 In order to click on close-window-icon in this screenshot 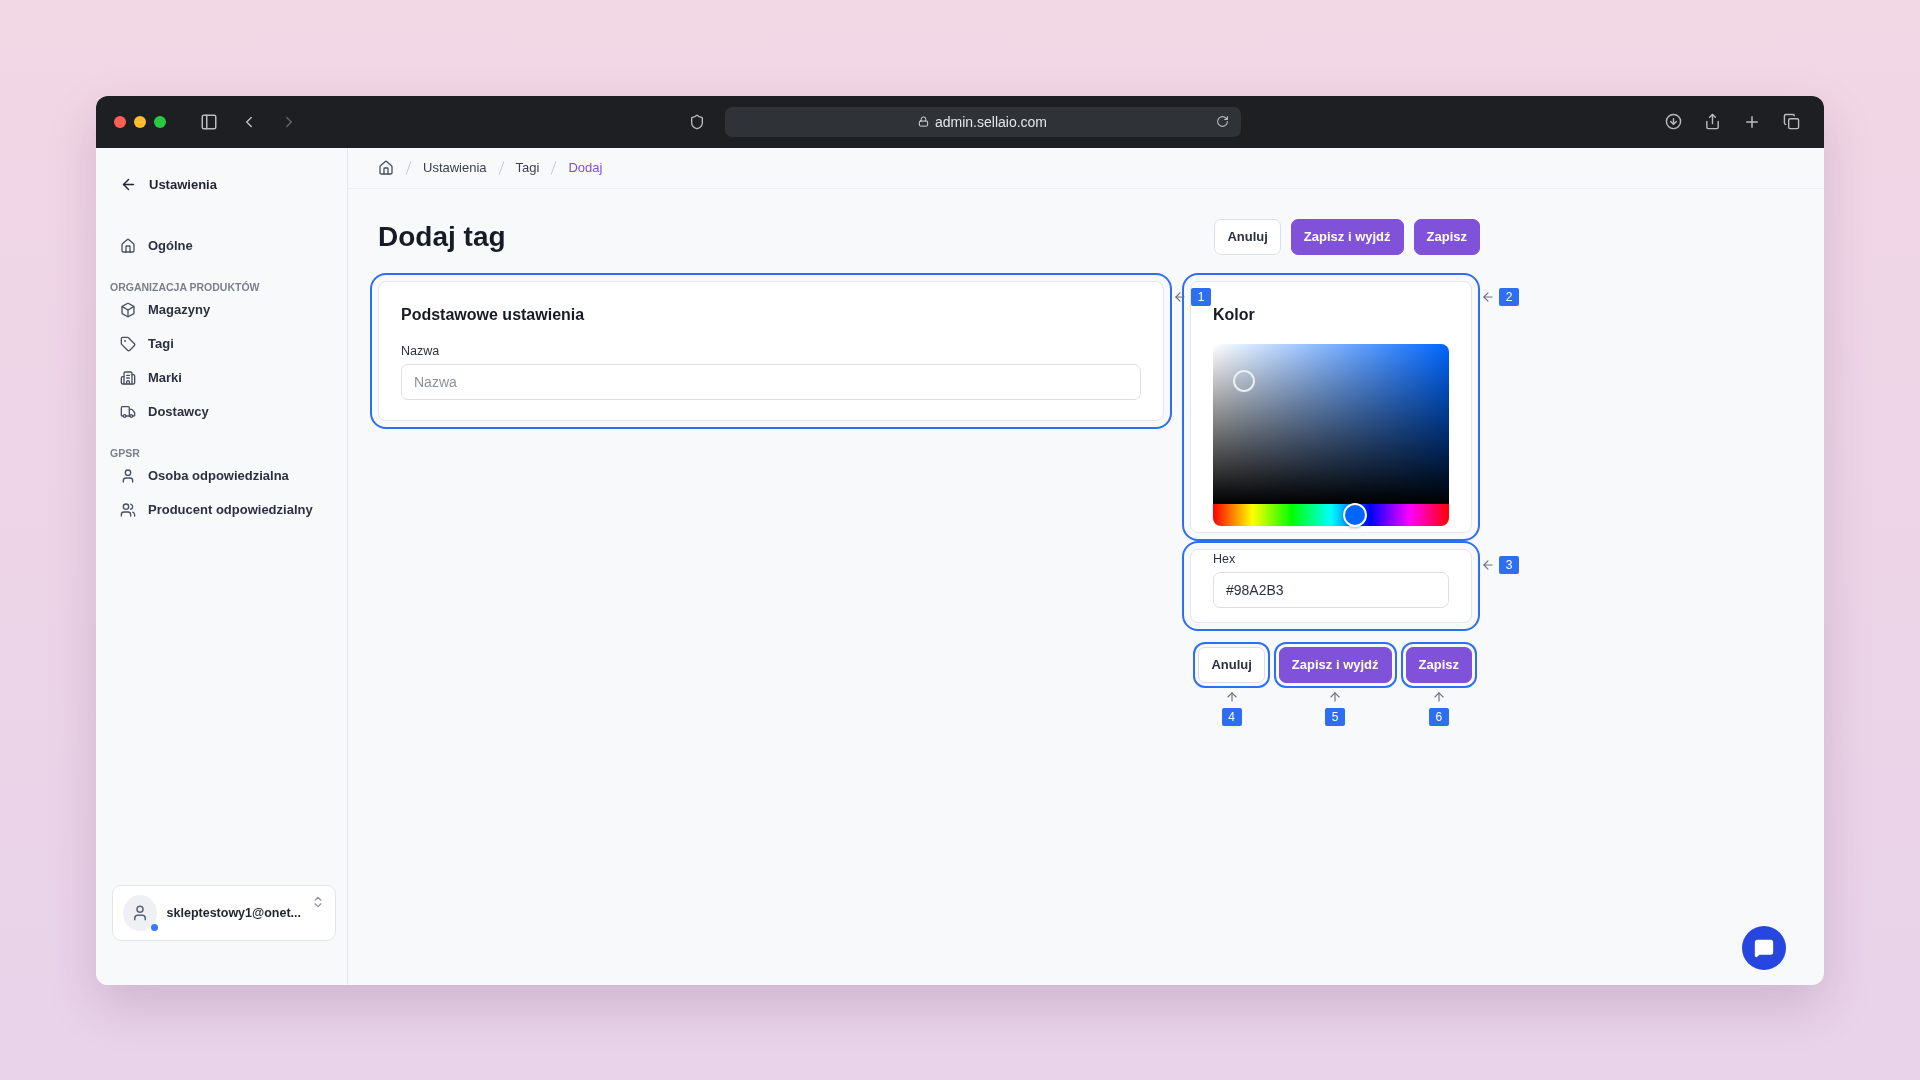, I will do `click(120, 121)`.